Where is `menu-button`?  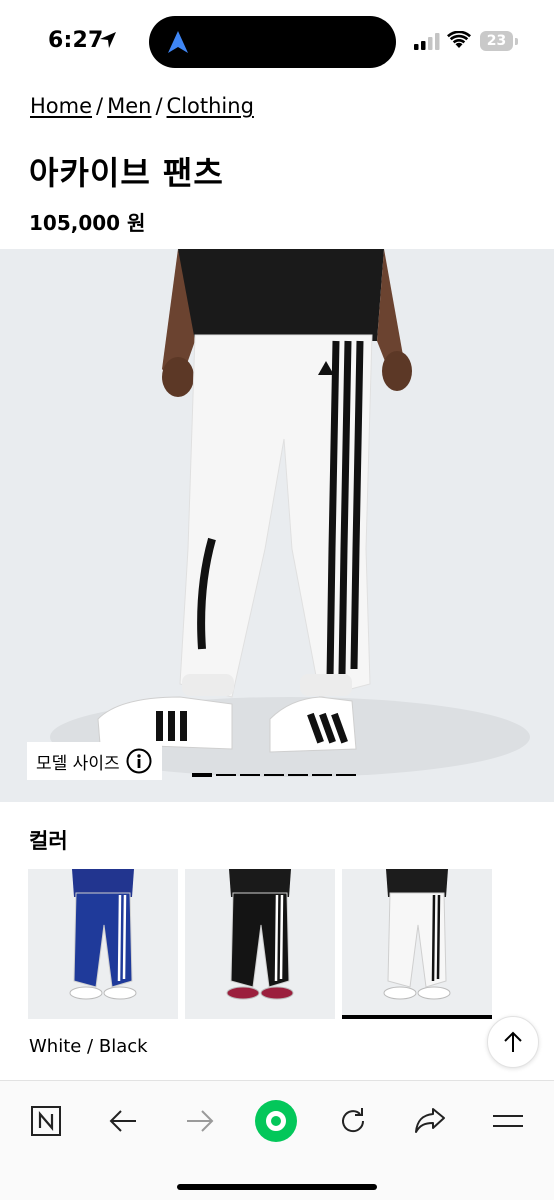 menu-button is located at coordinates (508, 1121).